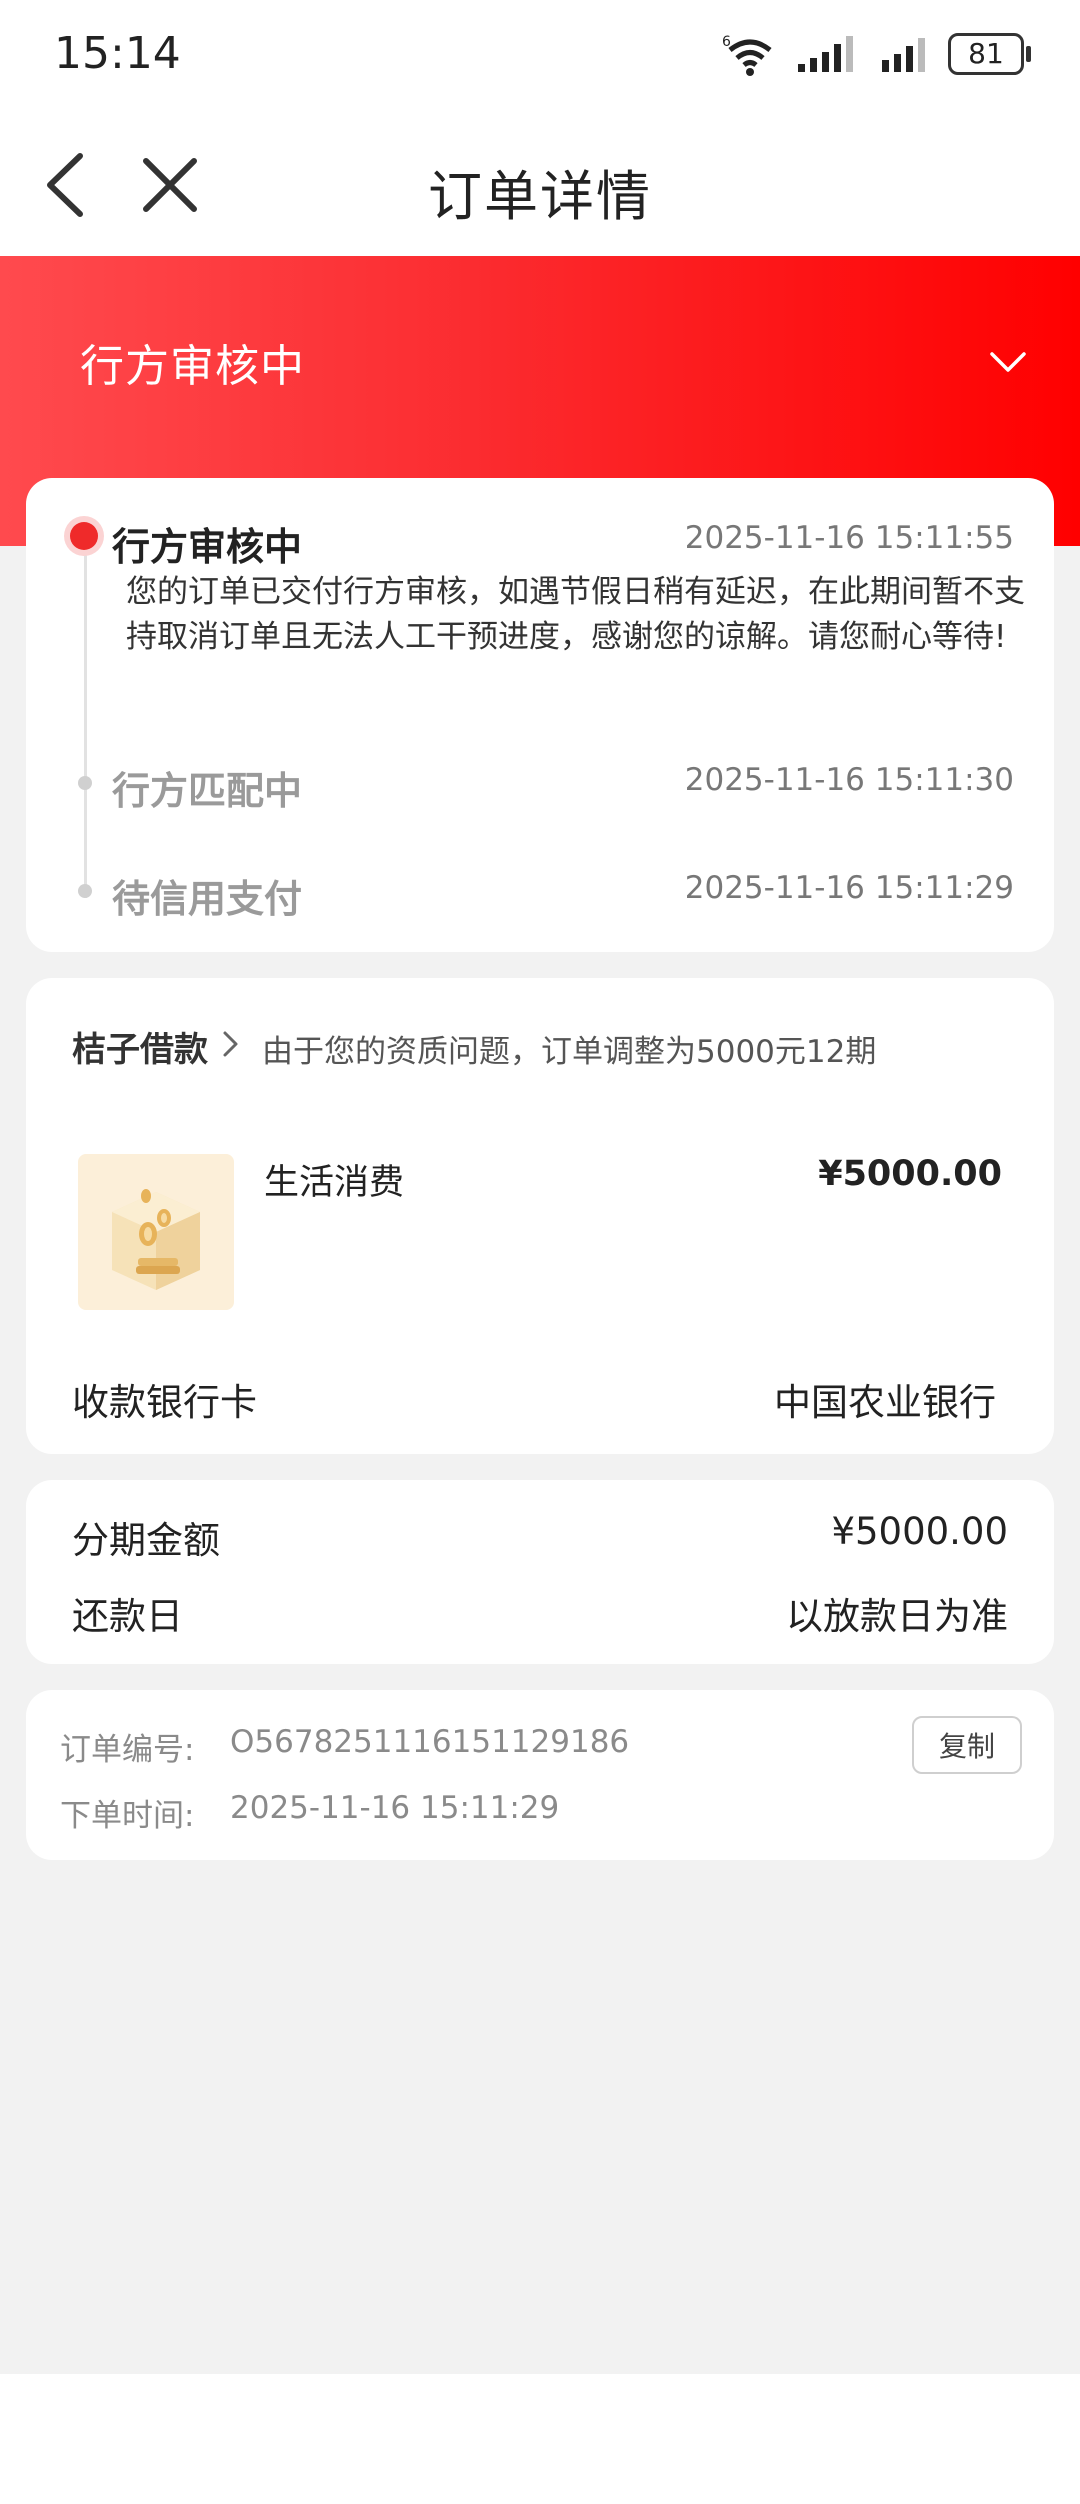  I want to click on timeline-step-time: 2025-11-16 15:11:55, so click(849, 538).